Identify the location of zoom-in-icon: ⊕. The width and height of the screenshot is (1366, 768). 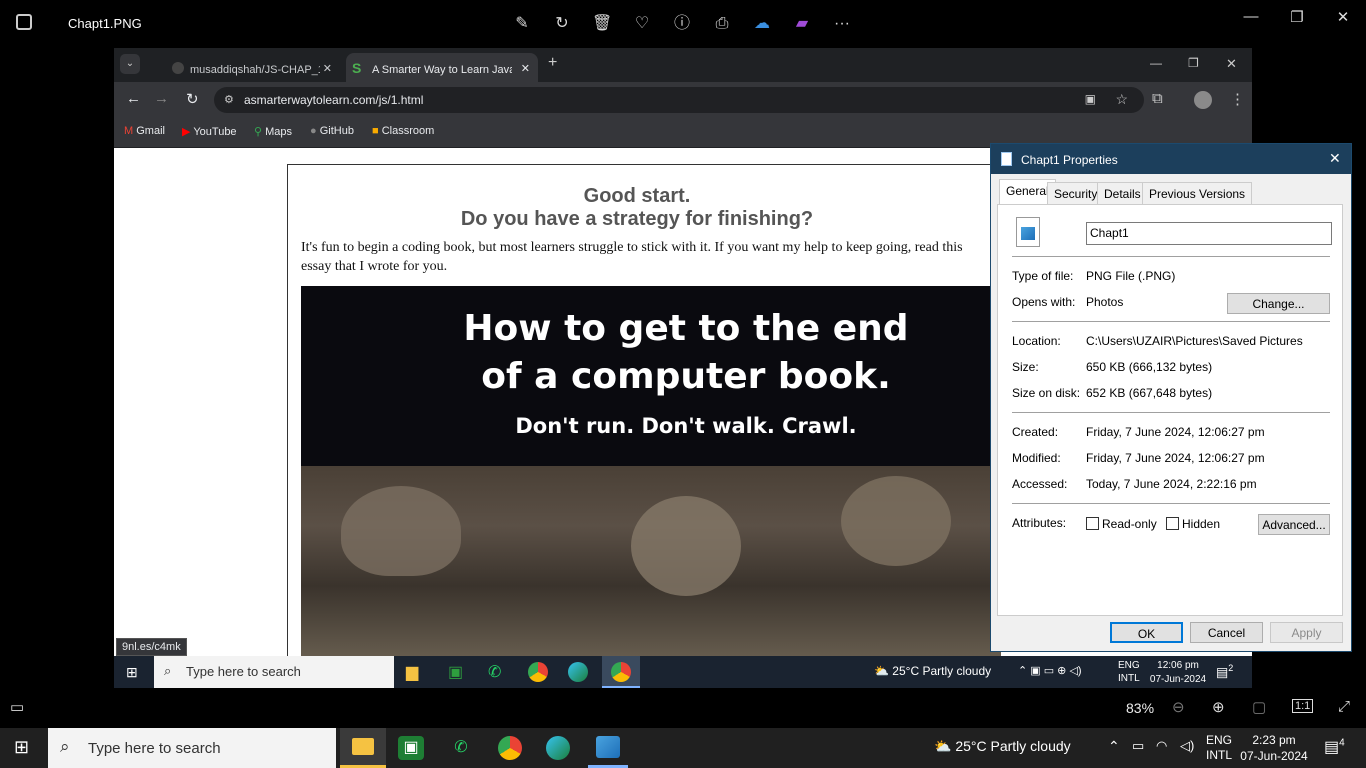
(1218, 707).